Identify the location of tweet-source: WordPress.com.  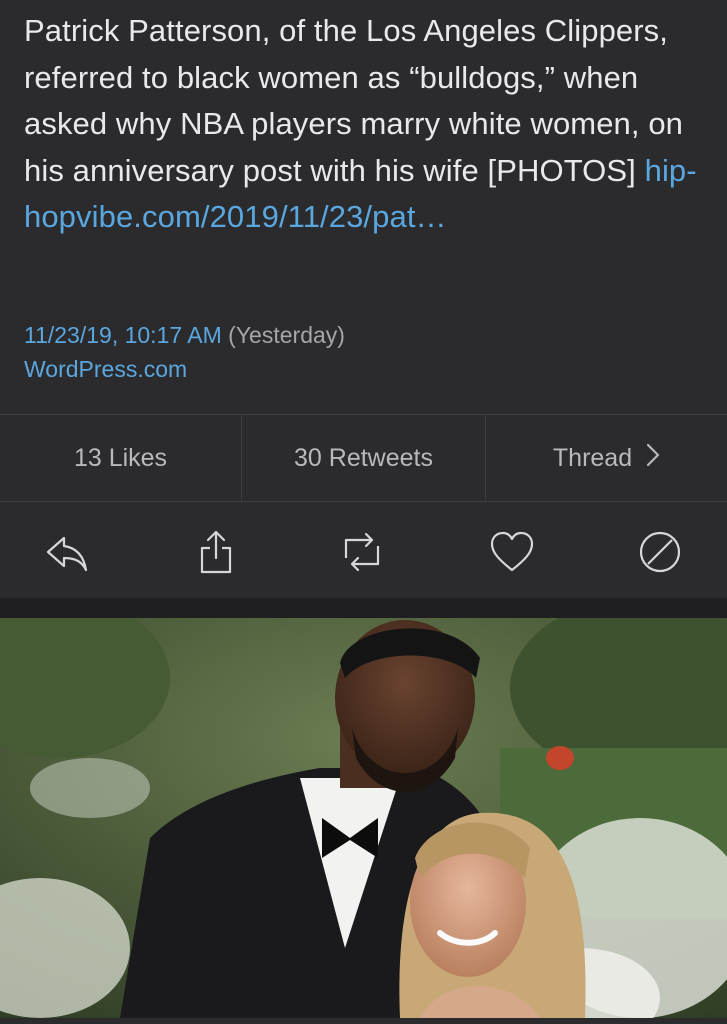
(184, 369).